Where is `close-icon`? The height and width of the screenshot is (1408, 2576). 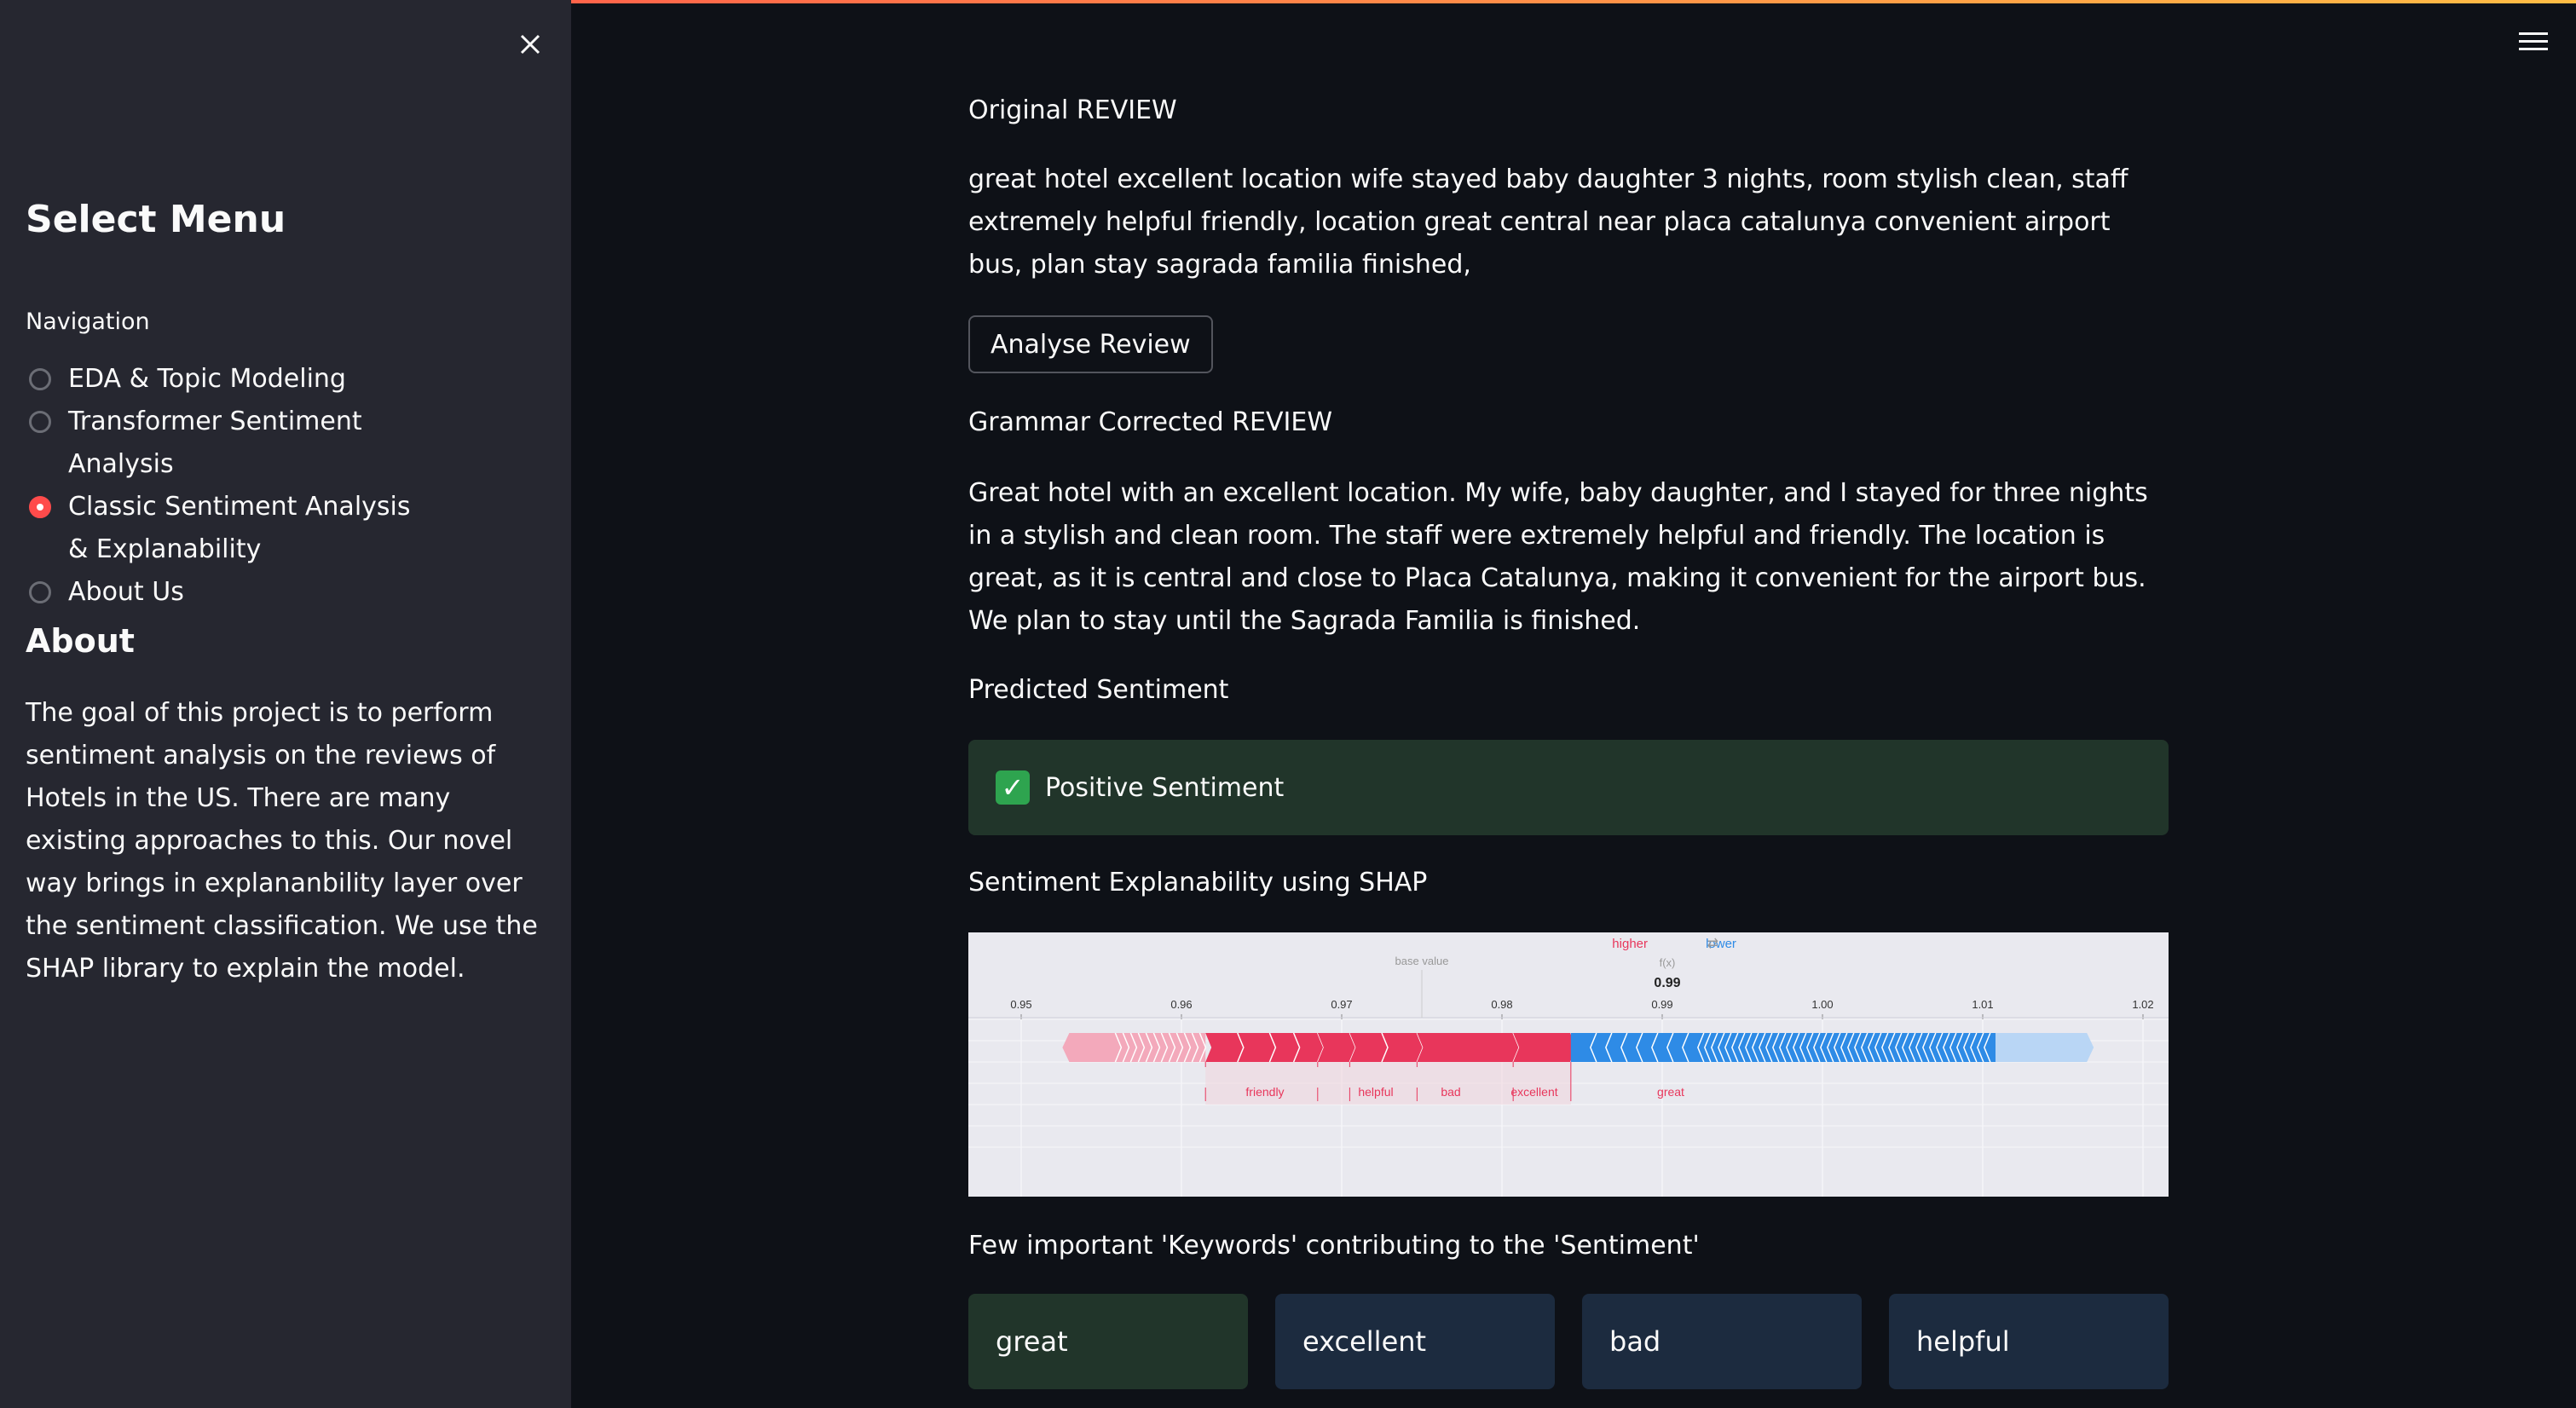
close-icon is located at coordinates (530, 44).